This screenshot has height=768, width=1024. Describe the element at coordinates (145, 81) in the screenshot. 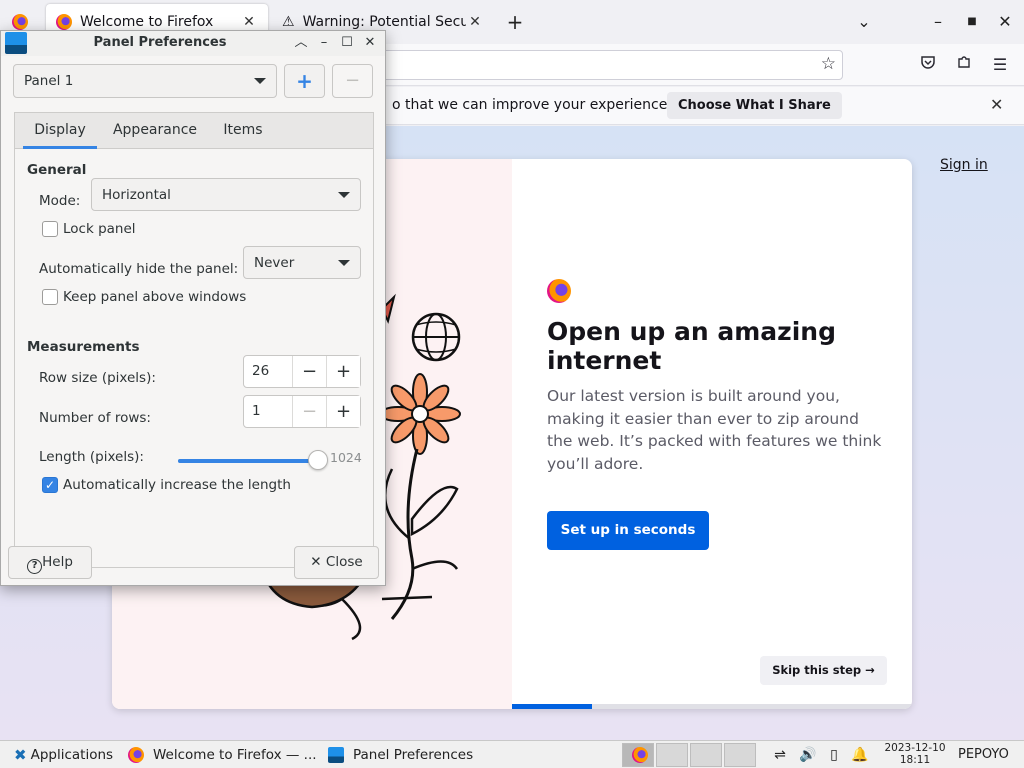

I see `panel-select: Panel 1` at that location.